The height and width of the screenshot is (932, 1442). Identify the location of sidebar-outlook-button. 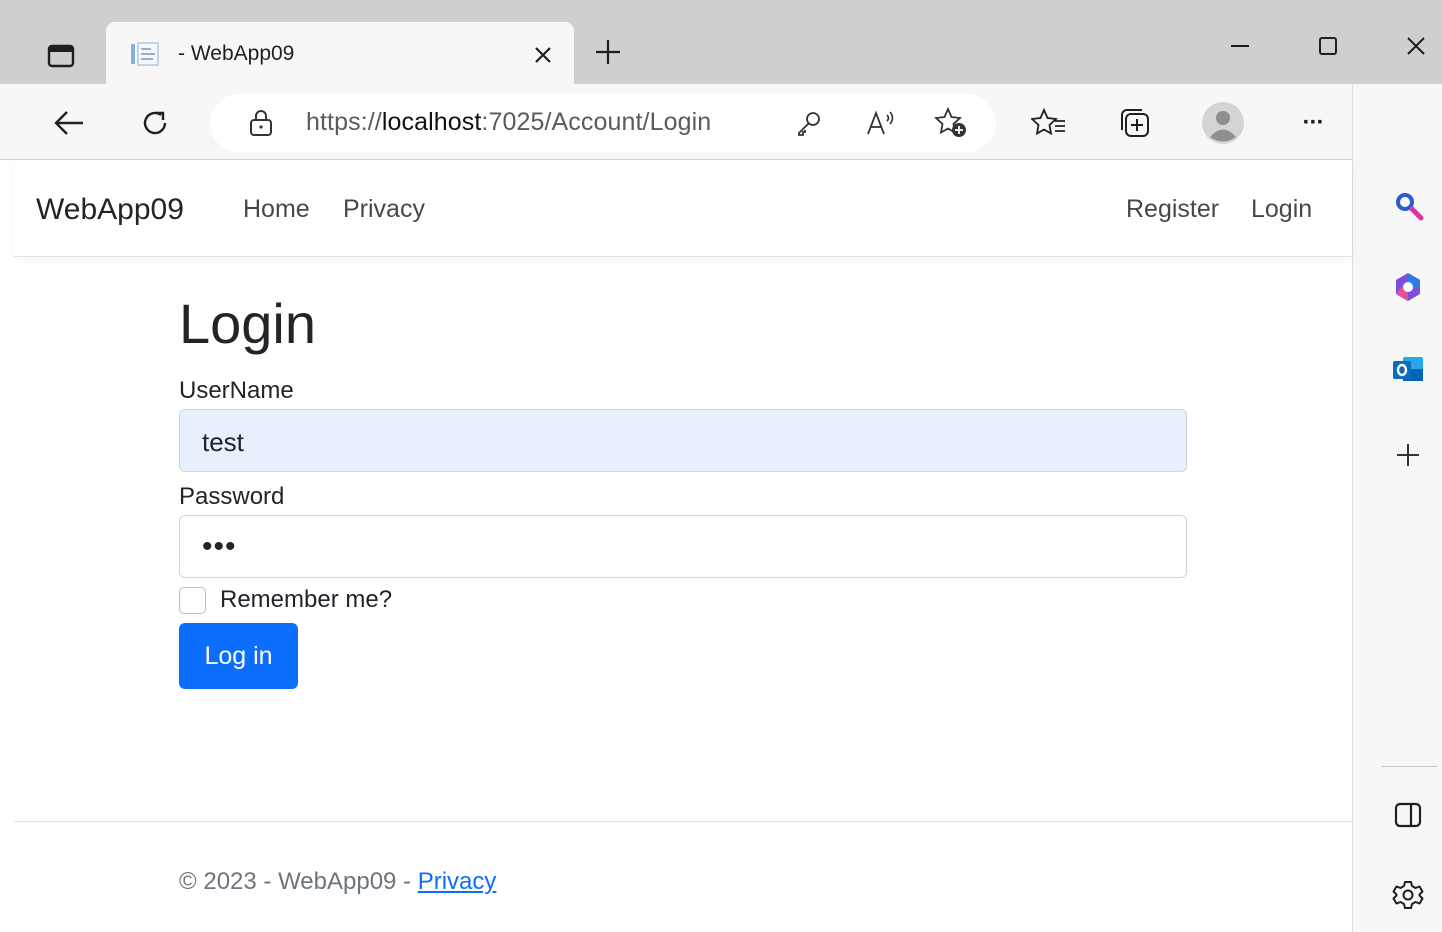
(1408, 369).